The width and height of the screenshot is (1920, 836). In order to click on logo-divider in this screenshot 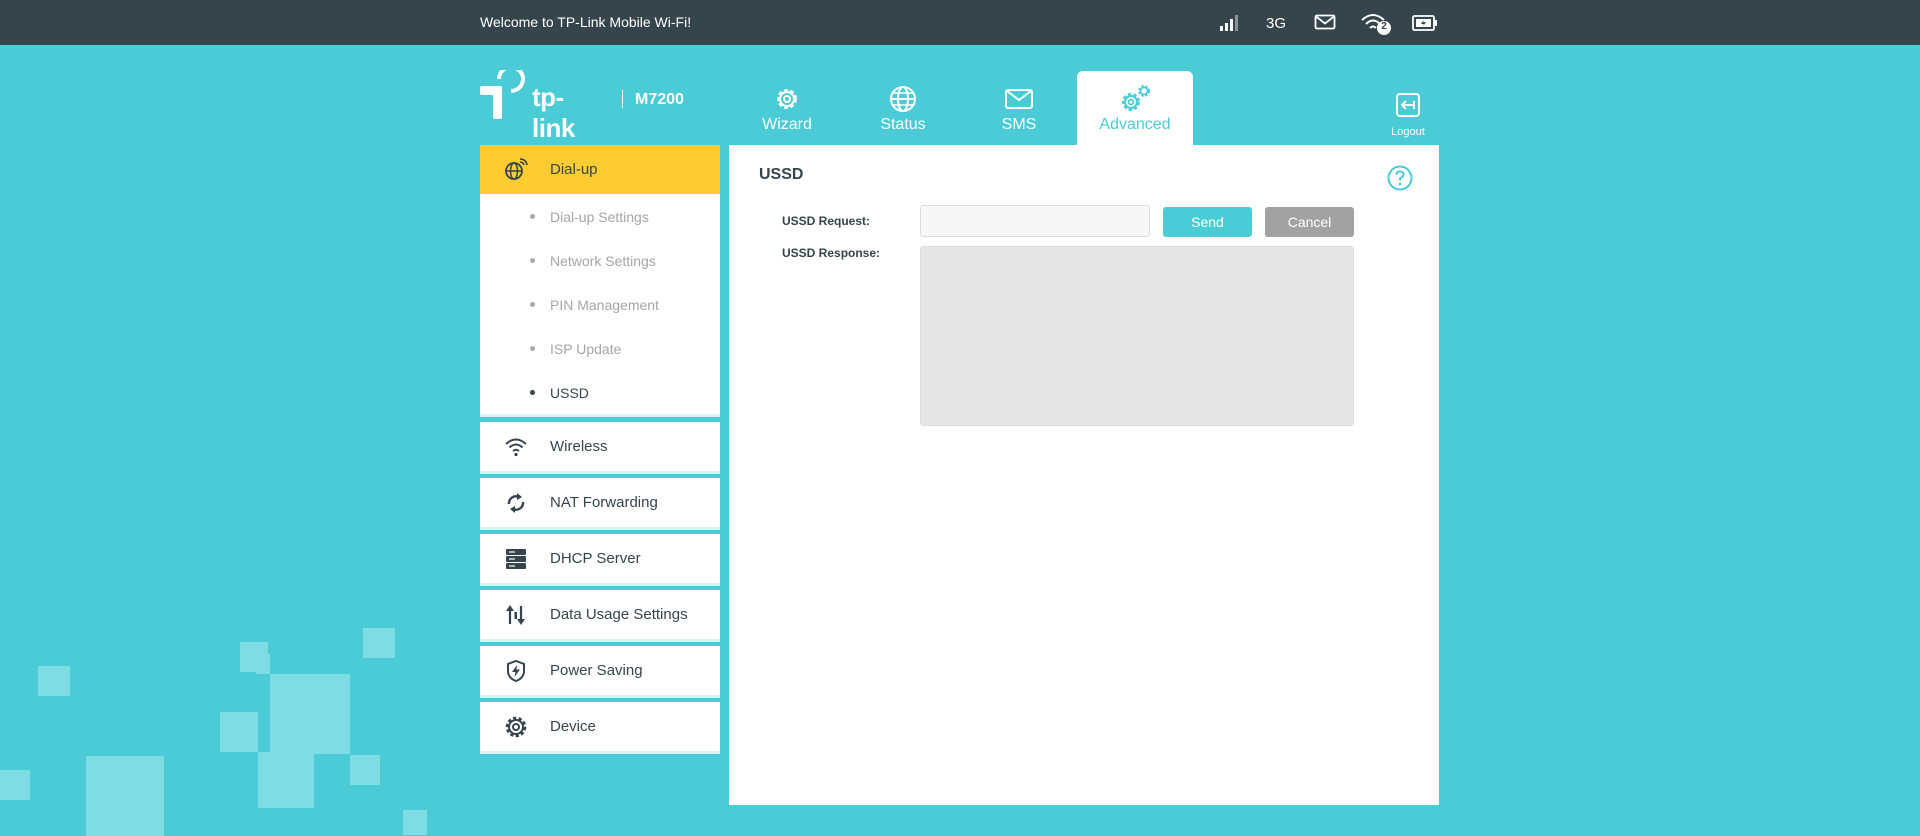, I will do `click(622, 99)`.